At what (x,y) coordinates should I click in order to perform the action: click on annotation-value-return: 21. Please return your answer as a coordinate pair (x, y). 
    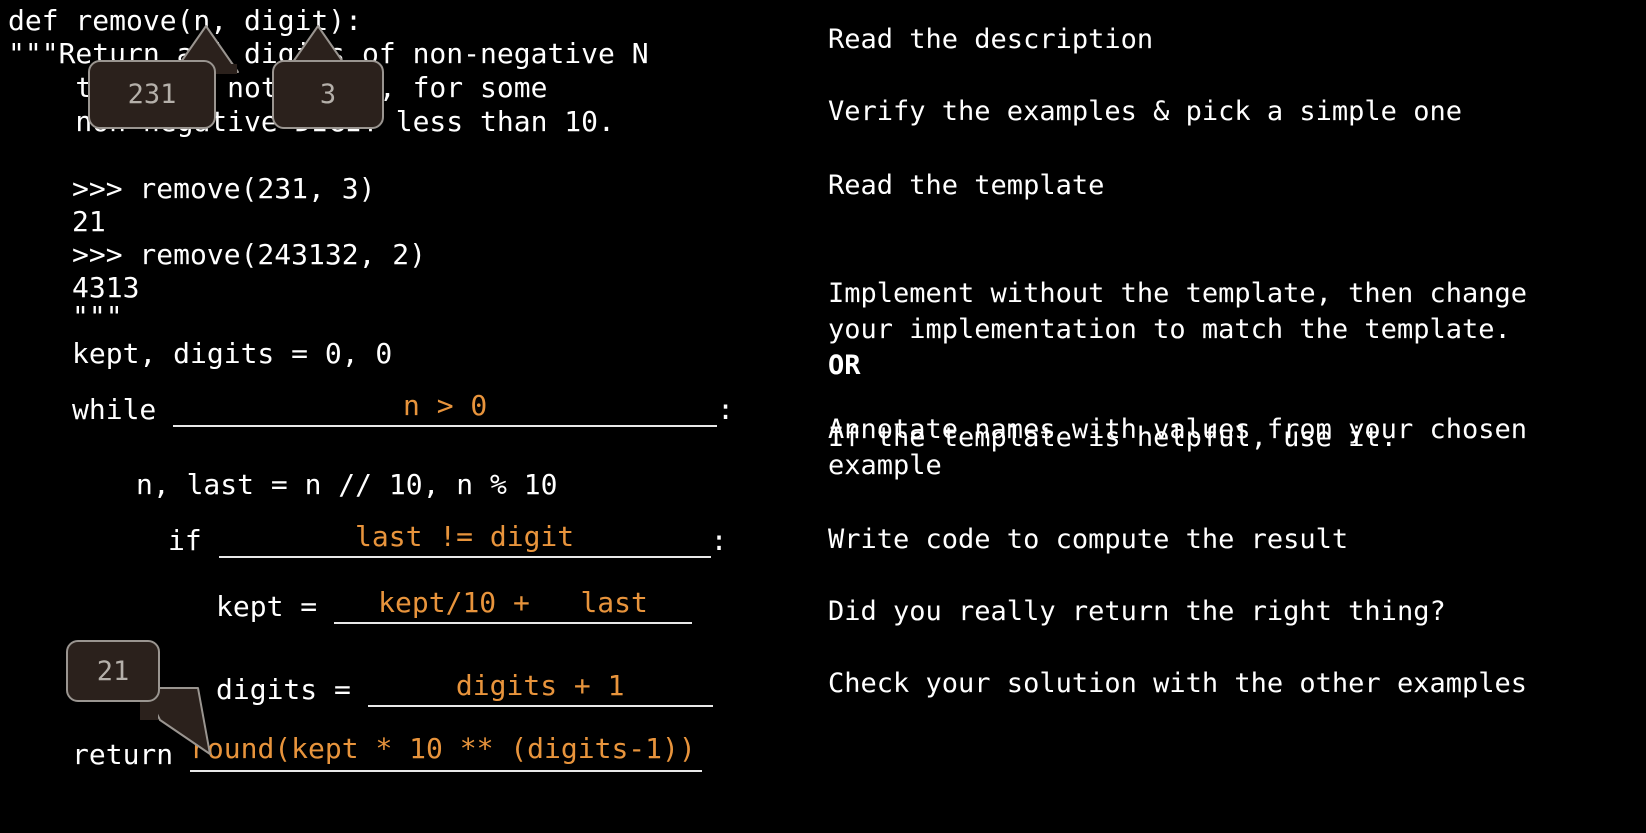
    Looking at the image, I should click on (113, 671).